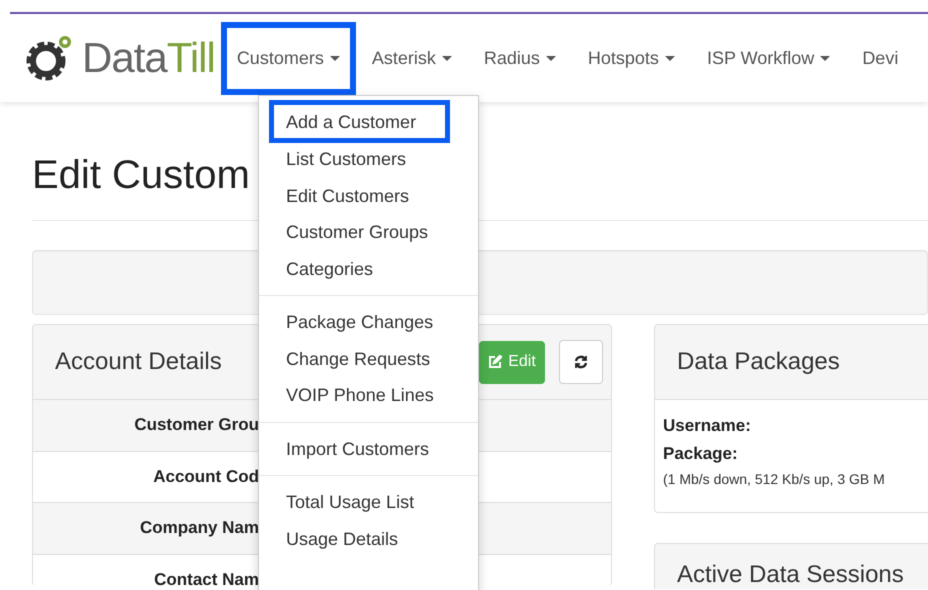  I want to click on nav-menu-item: Customers, so click(288, 58).